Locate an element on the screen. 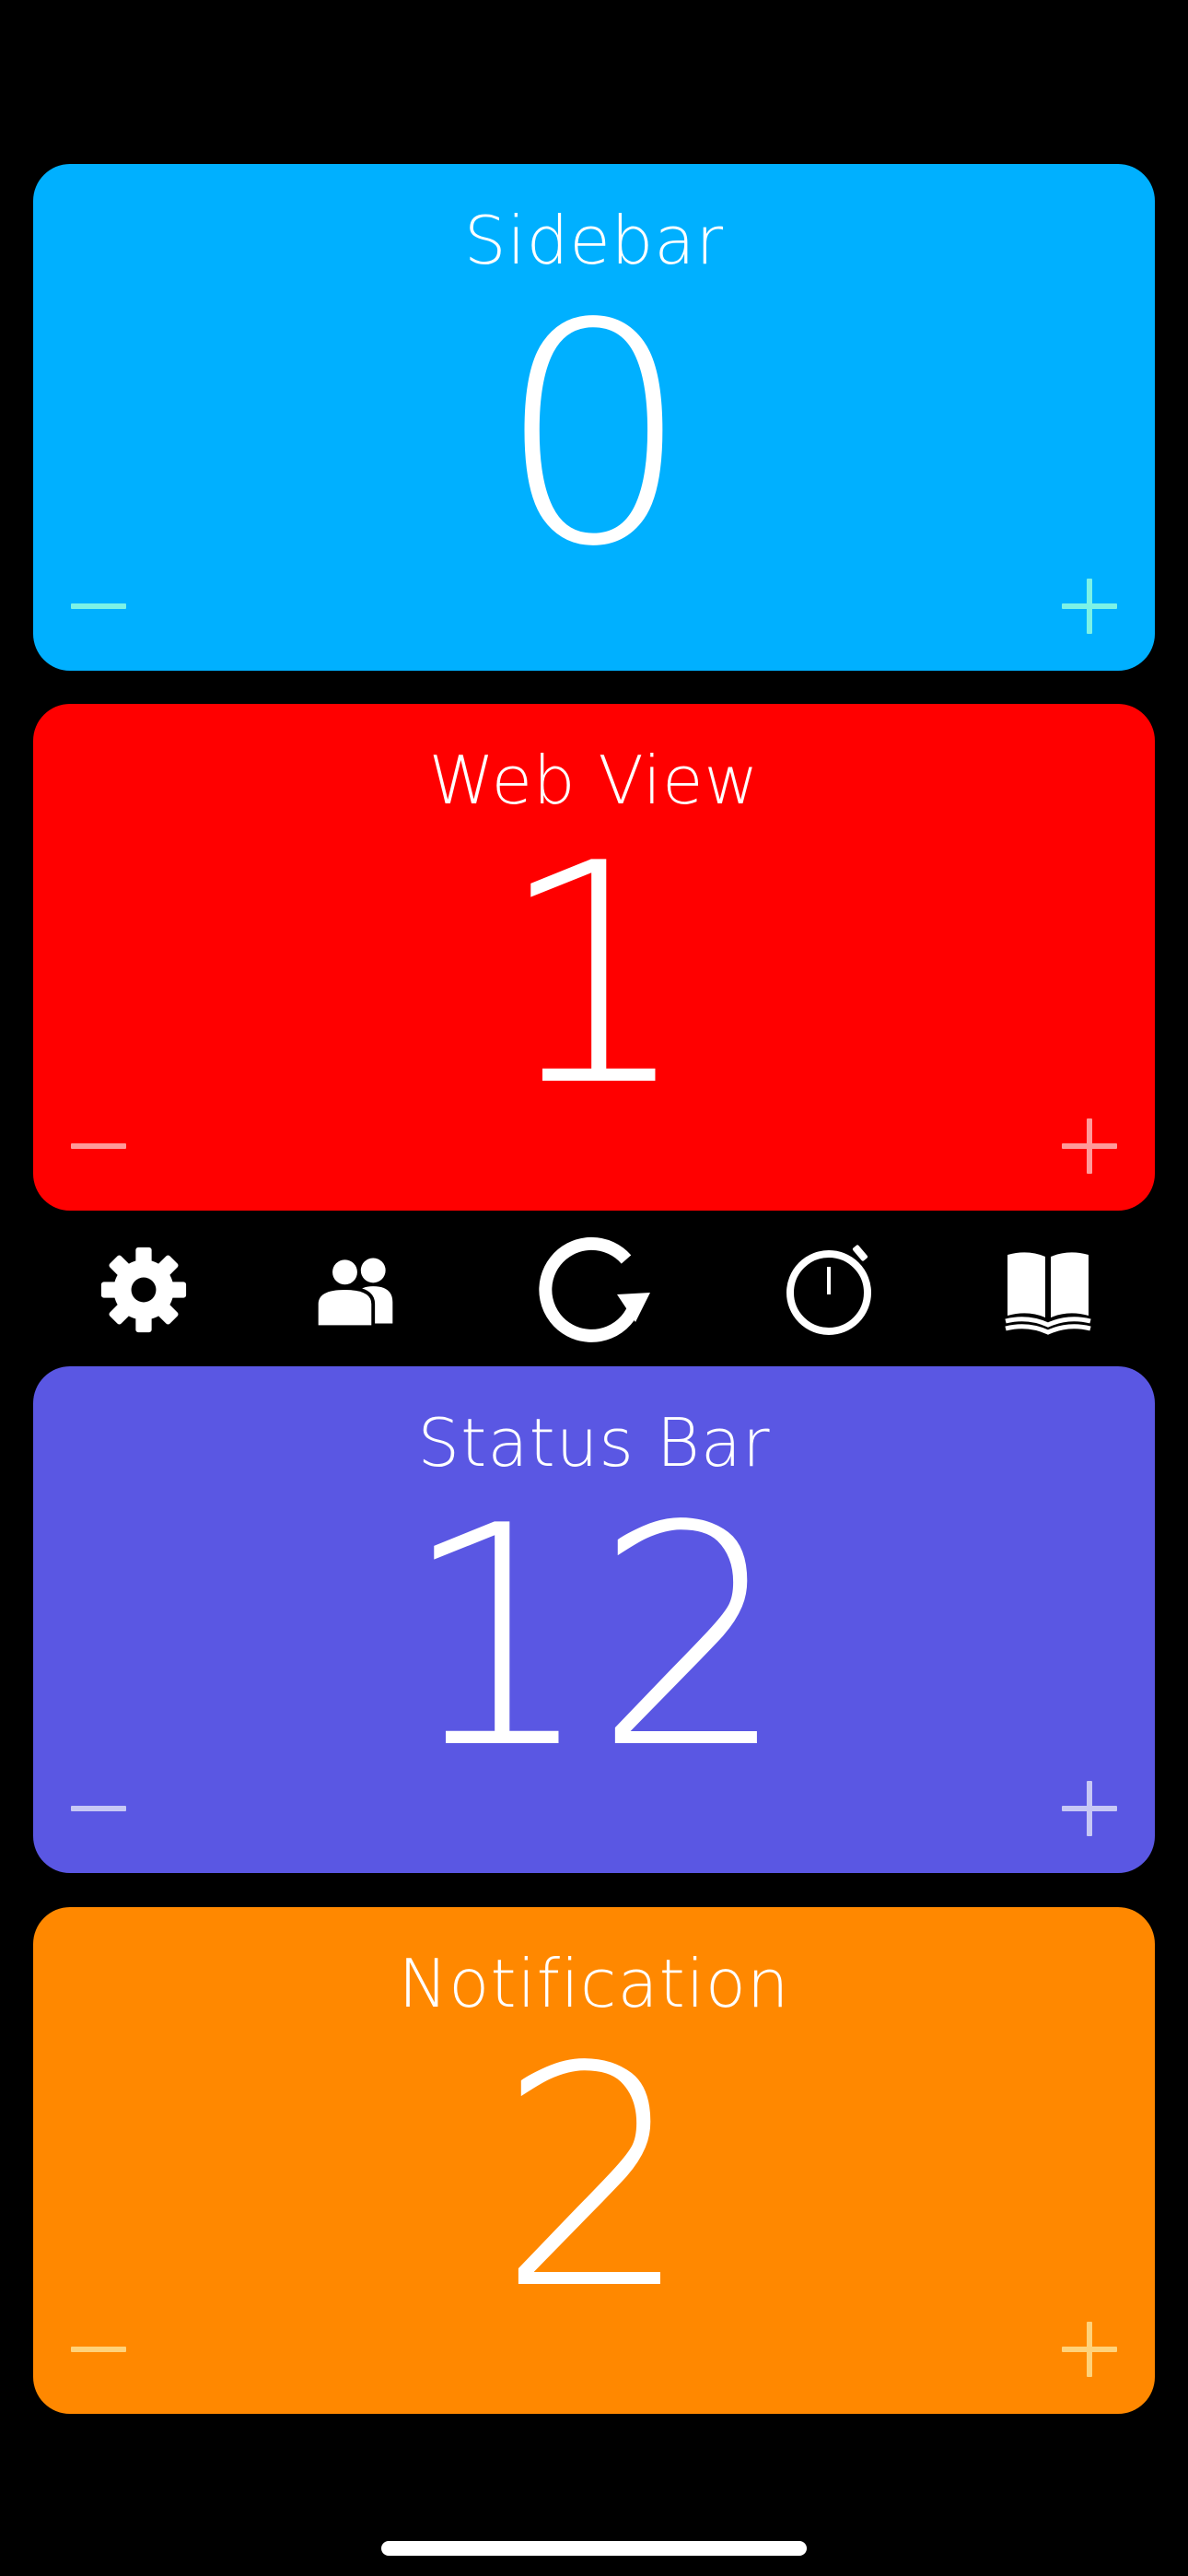 This screenshot has height=2576, width=1188. reset-icon is located at coordinates (594, 1289).